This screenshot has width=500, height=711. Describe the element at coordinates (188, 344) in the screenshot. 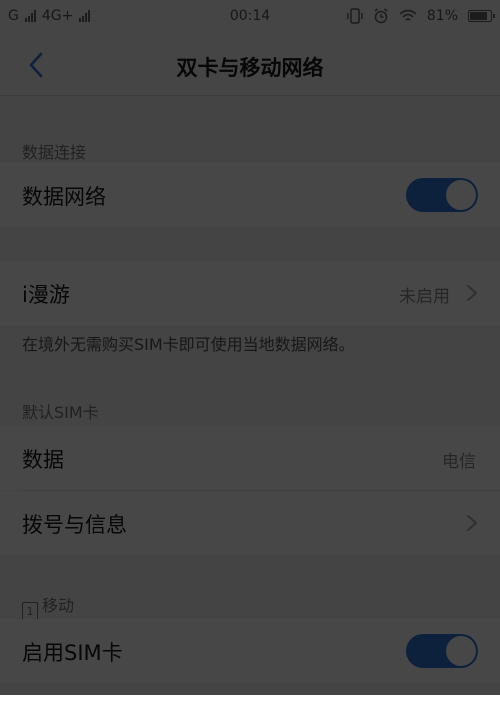

I see `iroaming-description: 在境外无需购买SIM卡即可使用当地数据网络。` at that location.